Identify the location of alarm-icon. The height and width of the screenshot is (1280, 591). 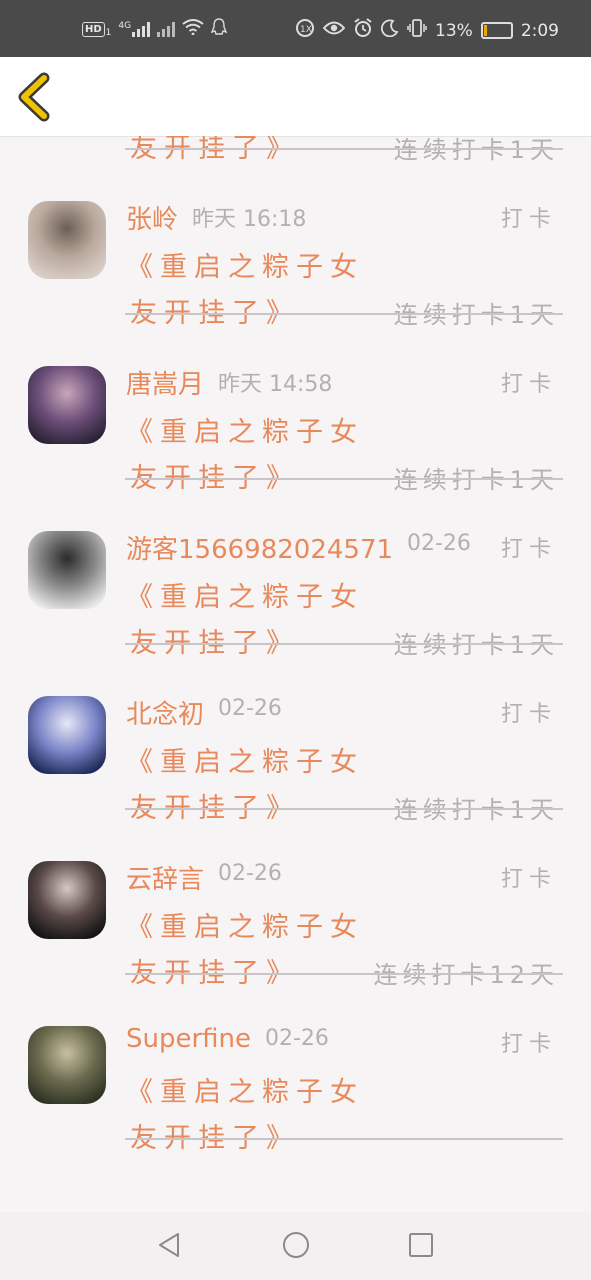
(363, 30).